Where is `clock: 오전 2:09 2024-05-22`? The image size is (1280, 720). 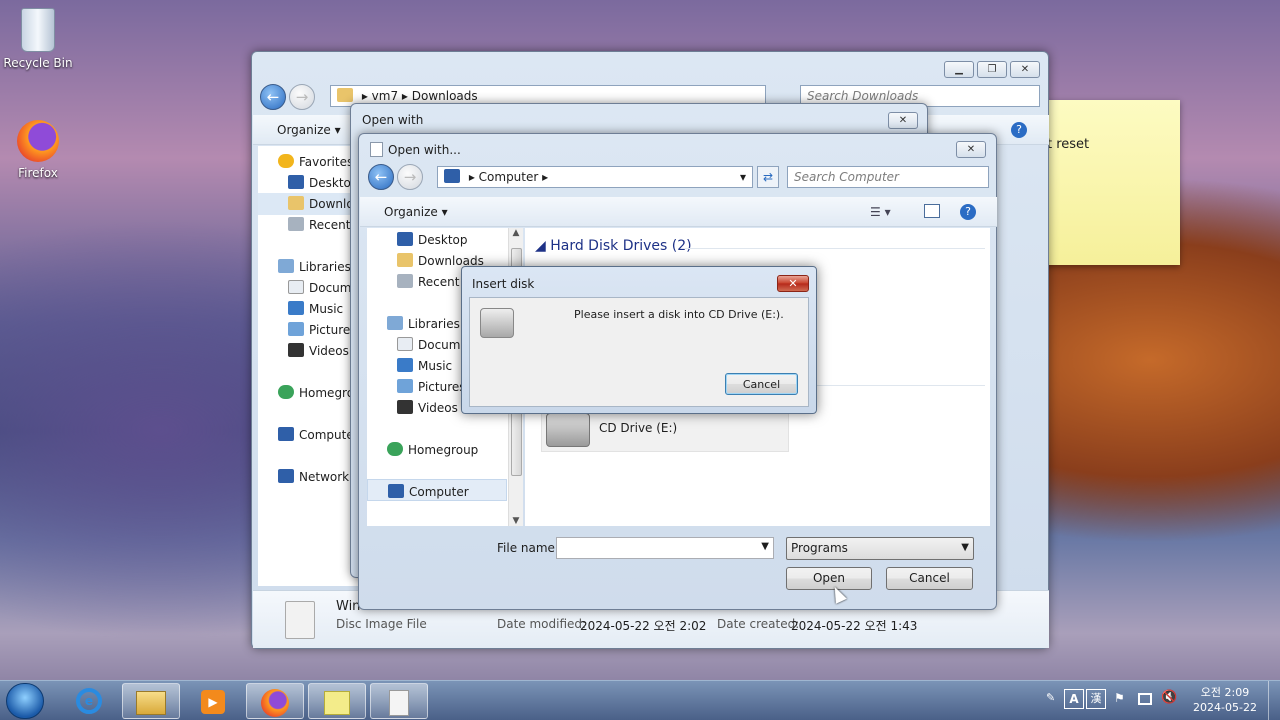 clock: 오전 2:09 2024-05-22 is located at coordinates (1225, 700).